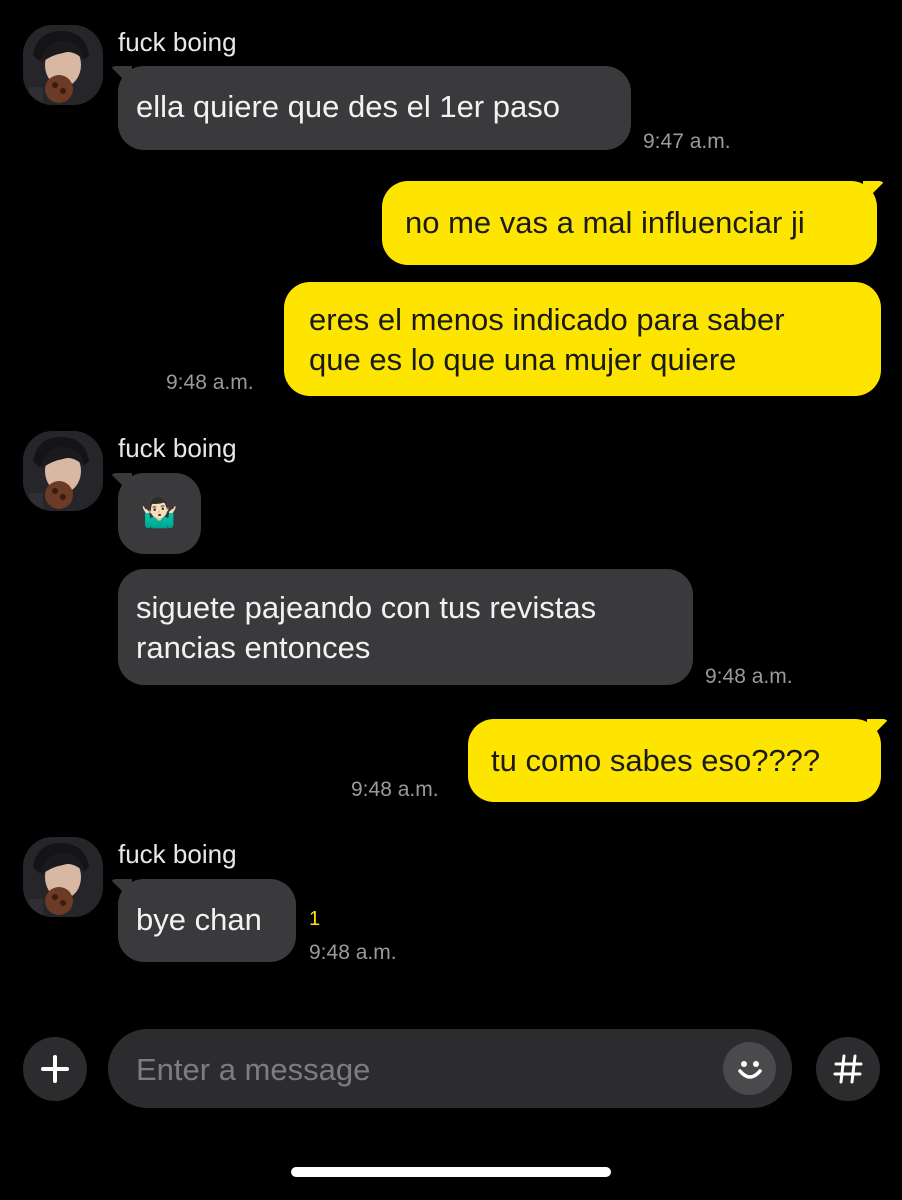 Image resolution: width=902 pixels, height=1200 pixels. I want to click on outgoing-message-bubble: tu como sabes eso????, so click(674, 760).